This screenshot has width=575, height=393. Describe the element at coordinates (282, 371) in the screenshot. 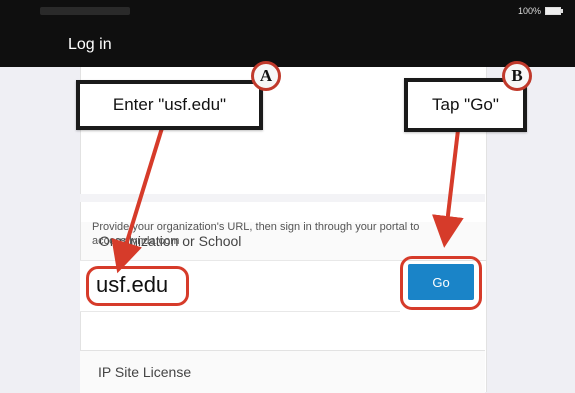

I see `ip-site-license-row: IP Site License` at that location.